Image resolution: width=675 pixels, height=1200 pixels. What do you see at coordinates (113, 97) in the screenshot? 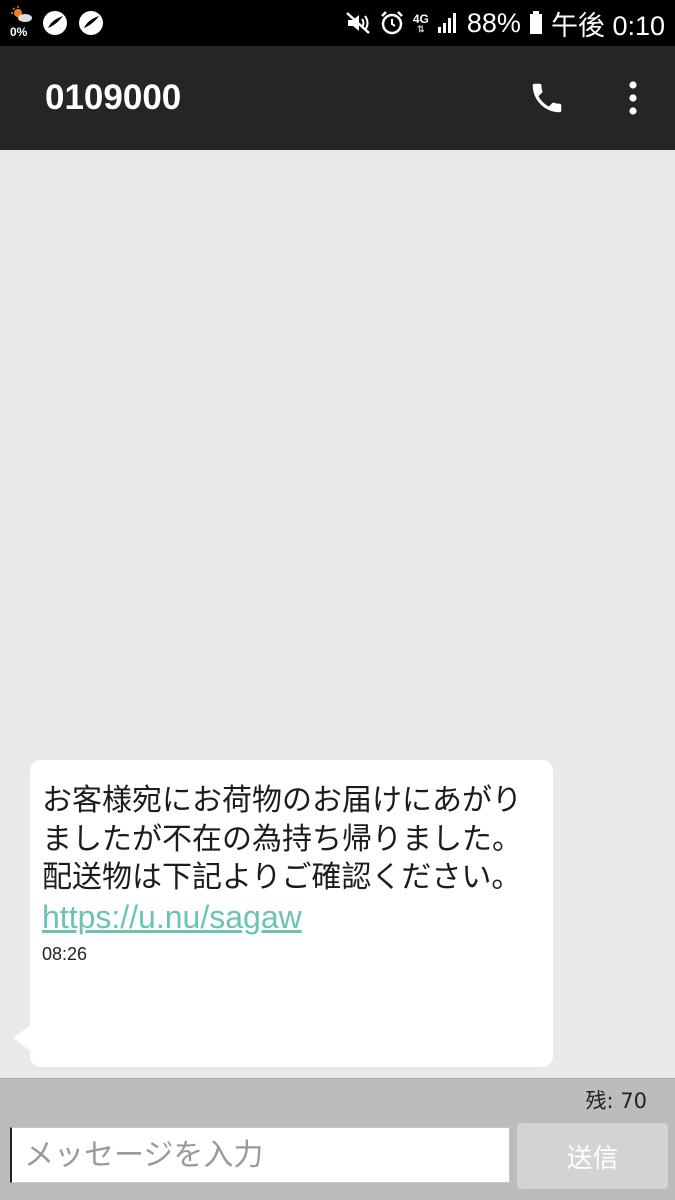
I see `contact-title: 0109000` at bounding box center [113, 97].